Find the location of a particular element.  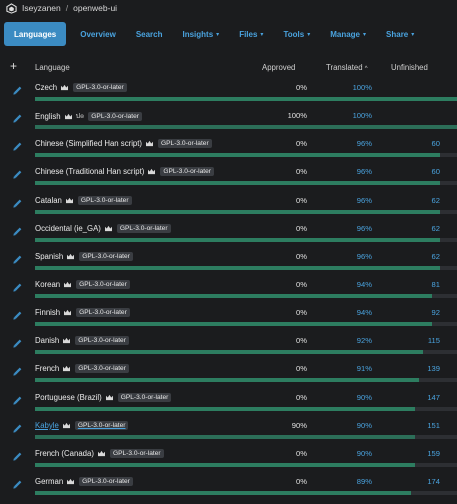

language-cell: Finnish GPL-3.0-or-later is located at coordinates (82, 313).